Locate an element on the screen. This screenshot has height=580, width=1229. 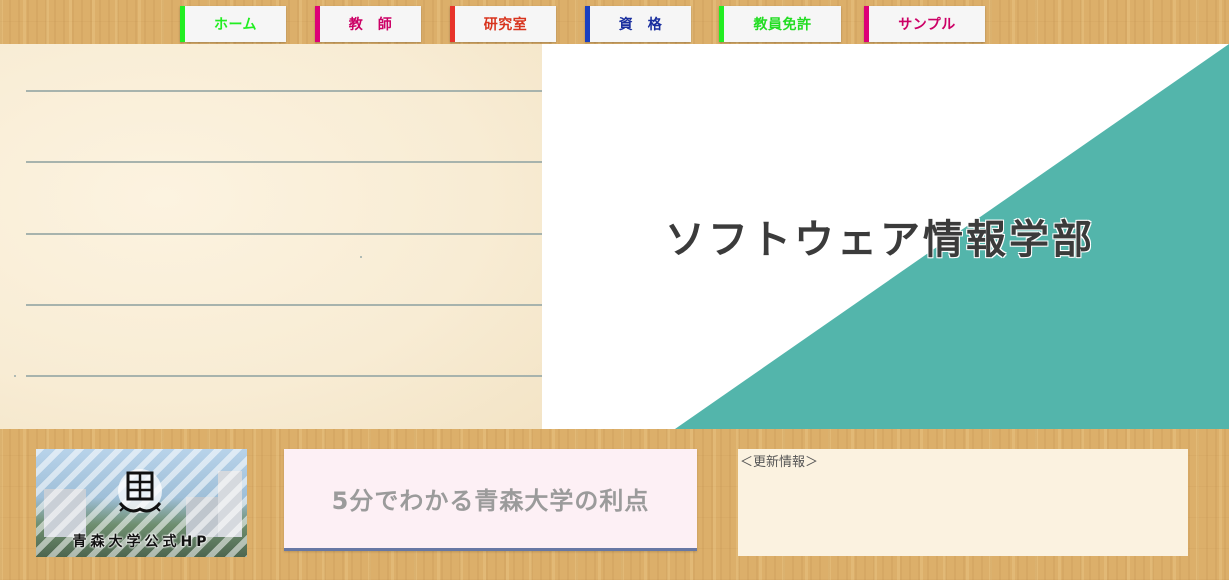
news-panel: ＜更新情報＞ is located at coordinates (963, 502).